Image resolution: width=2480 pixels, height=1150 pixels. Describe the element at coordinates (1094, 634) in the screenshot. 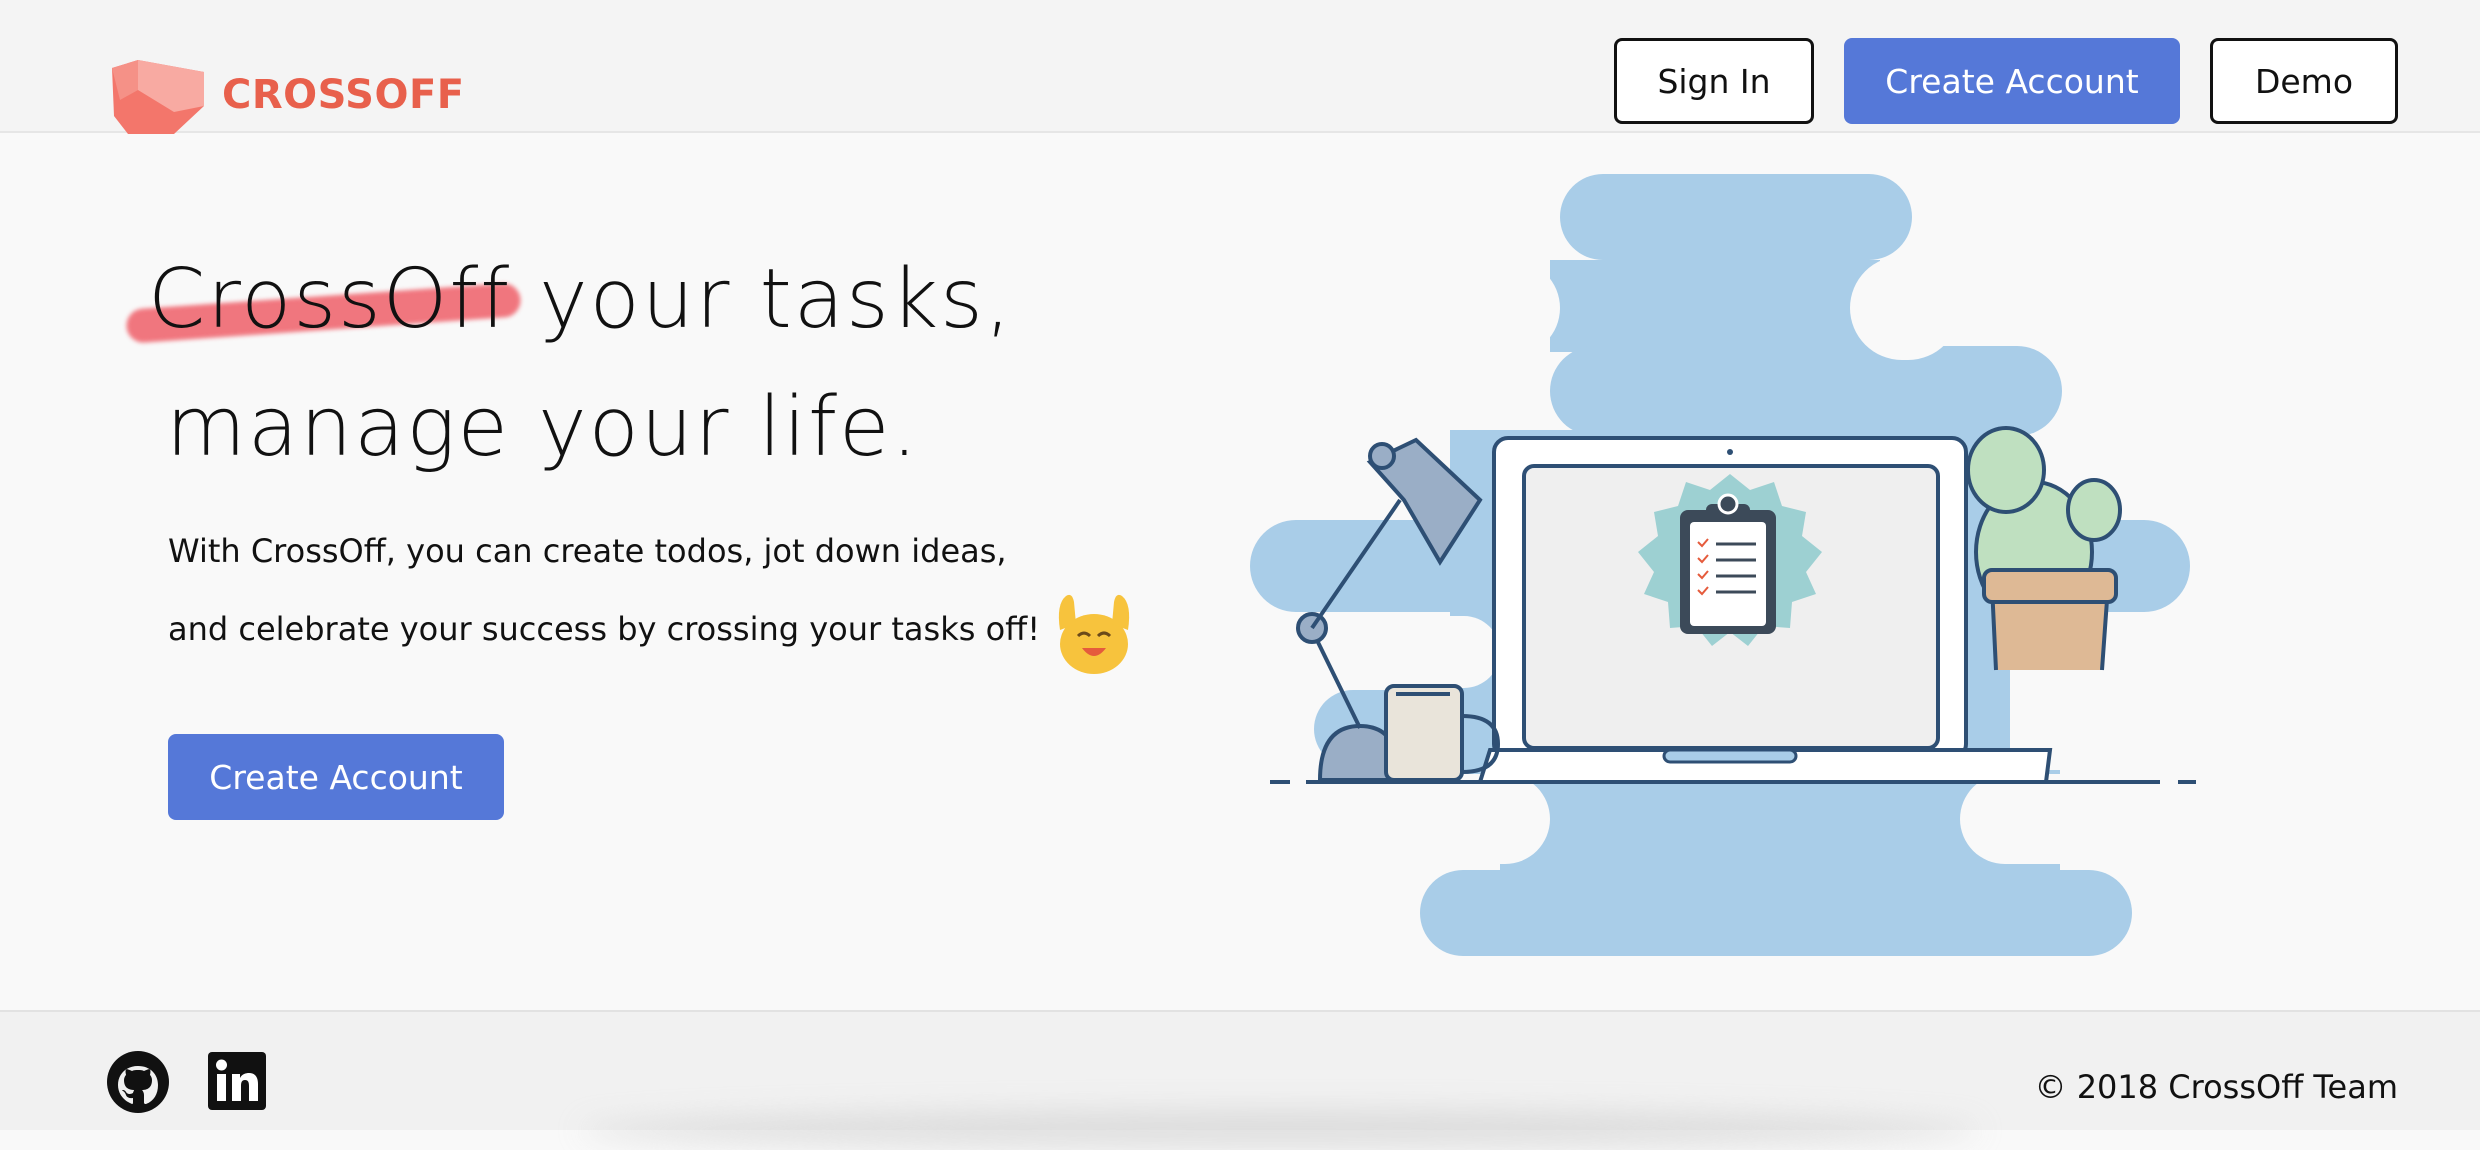

I see `raising-hands-emoji-icon` at that location.